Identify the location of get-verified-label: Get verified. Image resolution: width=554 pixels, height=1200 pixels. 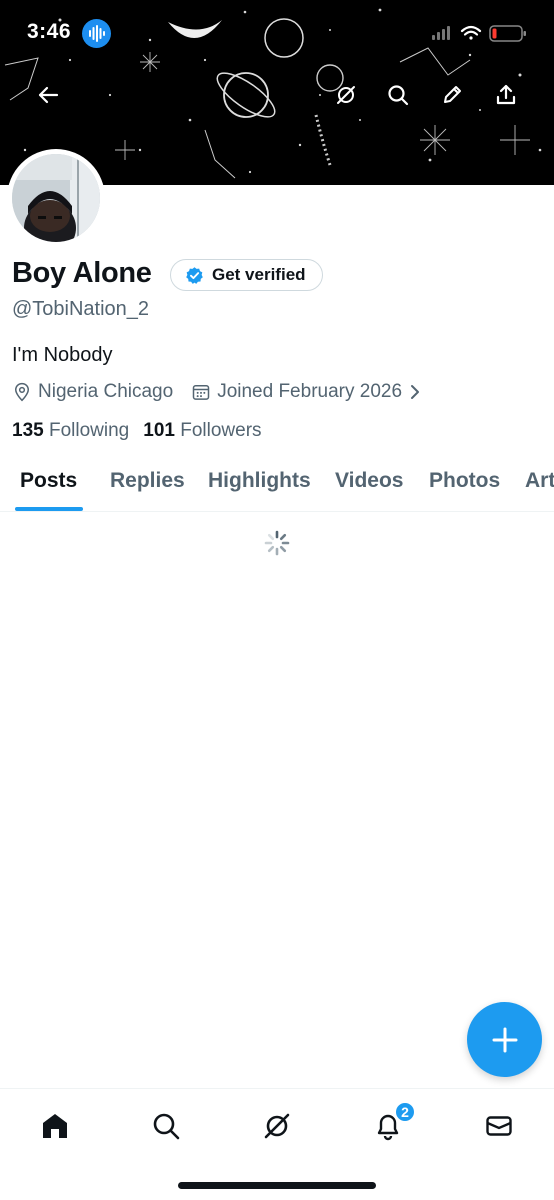
(259, 274).